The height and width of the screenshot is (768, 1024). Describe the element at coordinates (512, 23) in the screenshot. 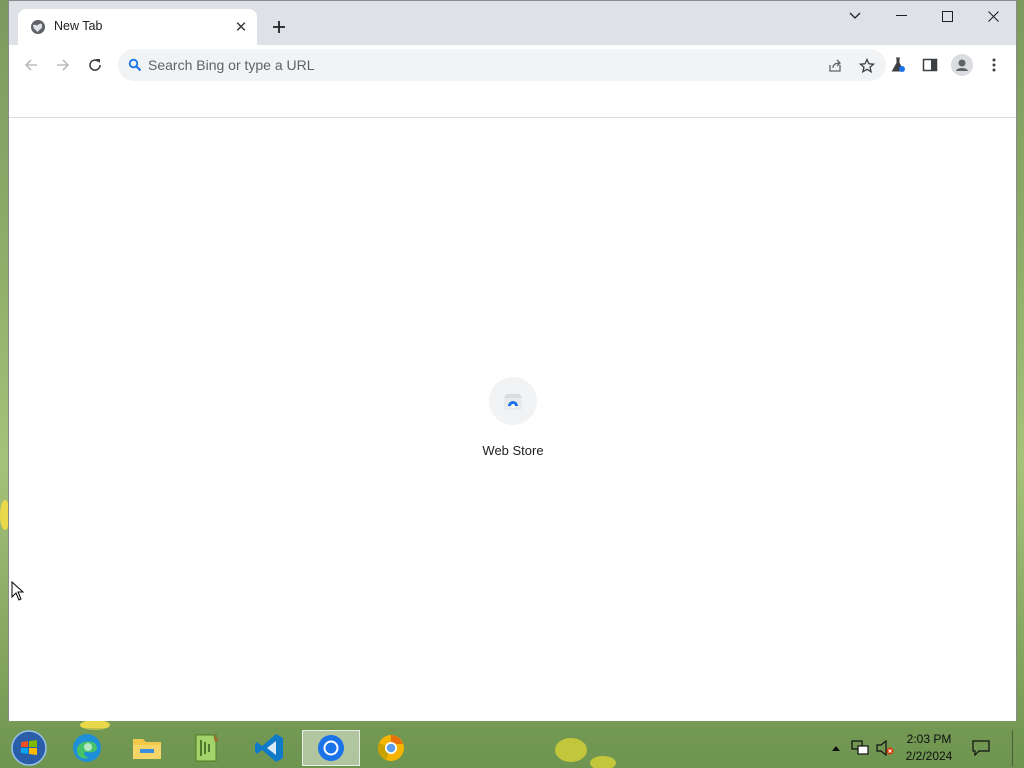

I see `tab-strip: New Tab ✕` at that location.